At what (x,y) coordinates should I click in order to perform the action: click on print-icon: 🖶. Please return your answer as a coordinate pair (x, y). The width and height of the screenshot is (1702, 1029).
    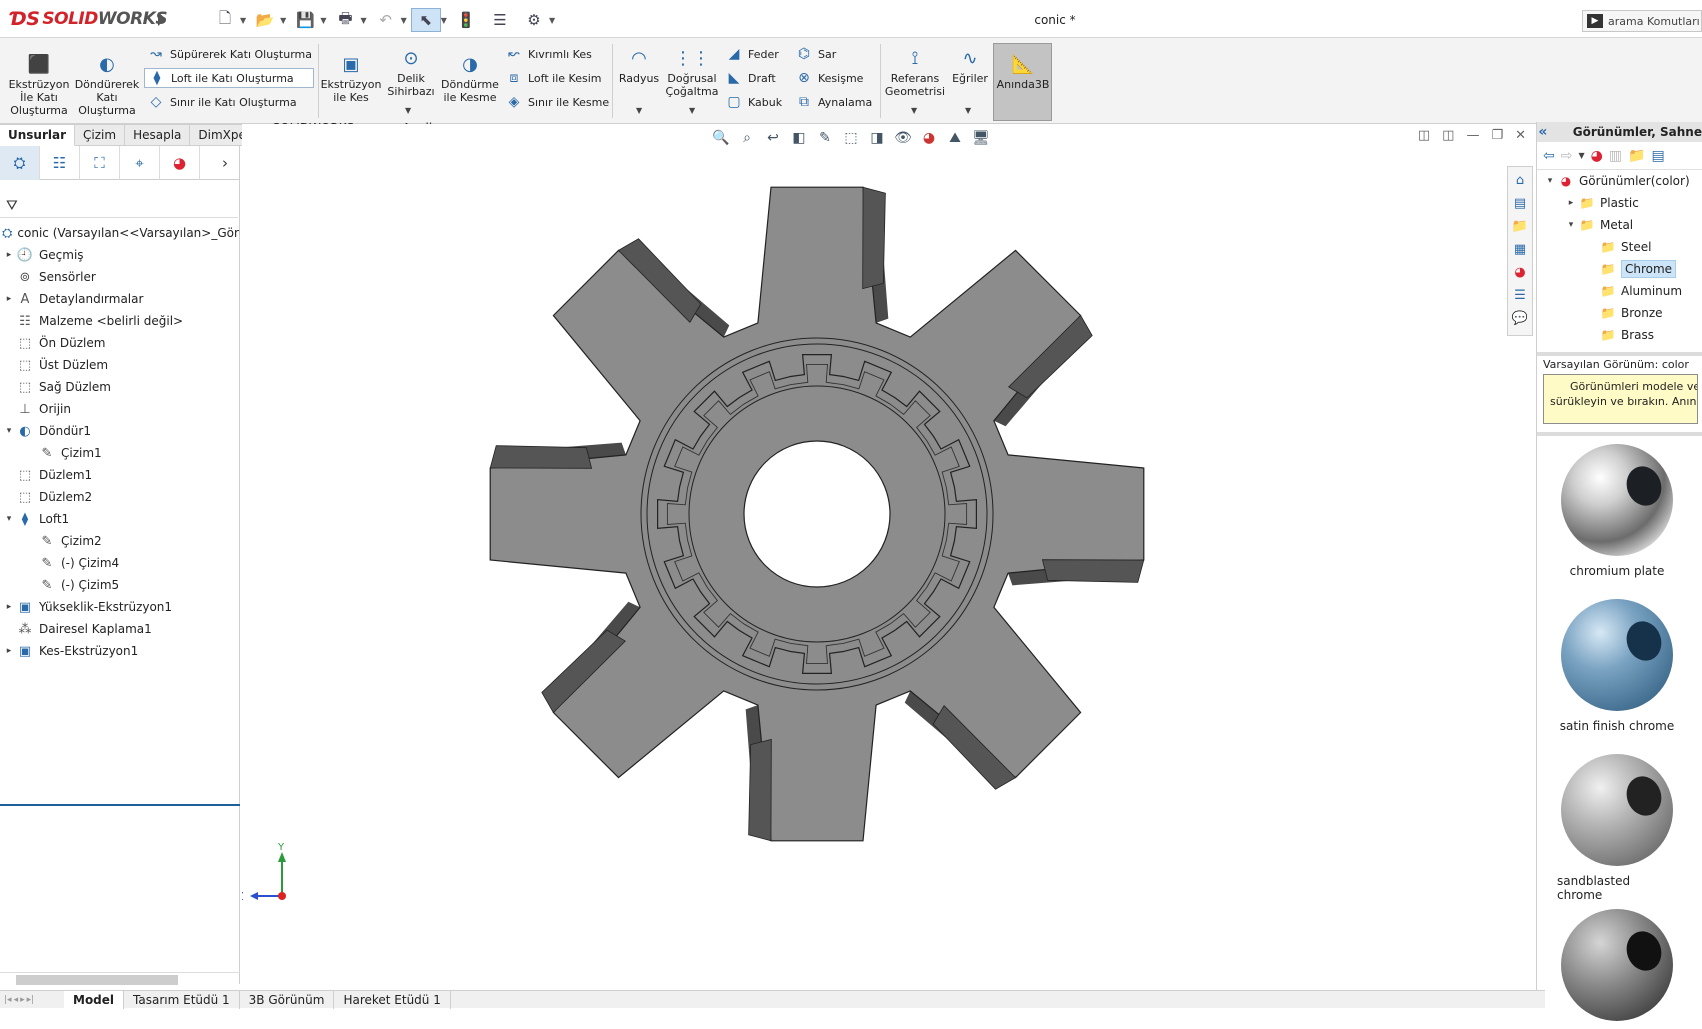
    Looking at the image, I should click on (345, 20).